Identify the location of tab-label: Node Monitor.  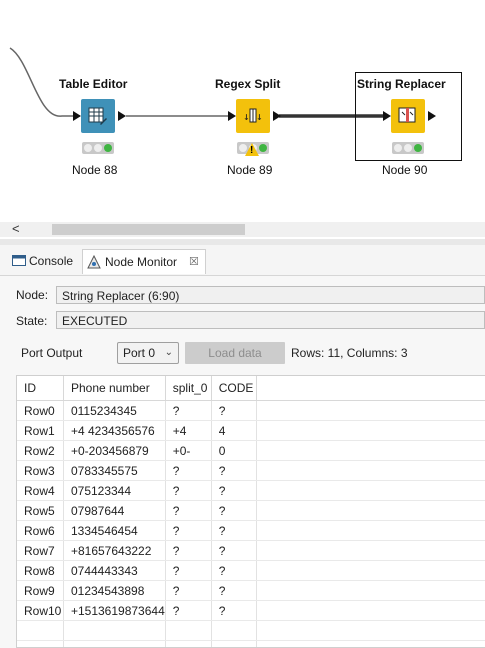
(141, 262).